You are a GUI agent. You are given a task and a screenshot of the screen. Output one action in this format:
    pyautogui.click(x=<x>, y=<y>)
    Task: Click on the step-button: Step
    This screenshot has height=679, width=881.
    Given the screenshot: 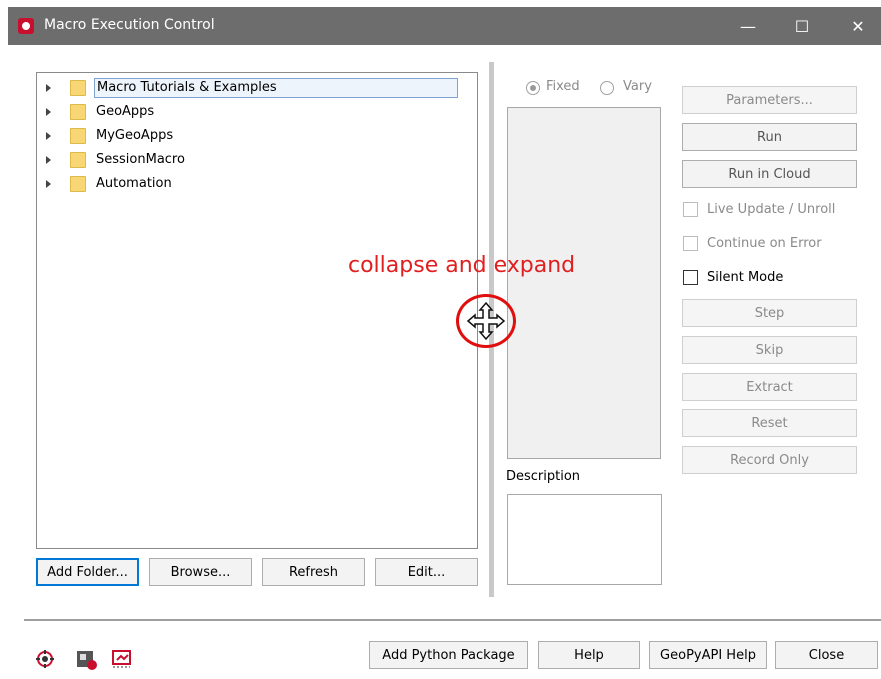 What is the action you would take?
    pyautogui.click(x=769, y=313)
    